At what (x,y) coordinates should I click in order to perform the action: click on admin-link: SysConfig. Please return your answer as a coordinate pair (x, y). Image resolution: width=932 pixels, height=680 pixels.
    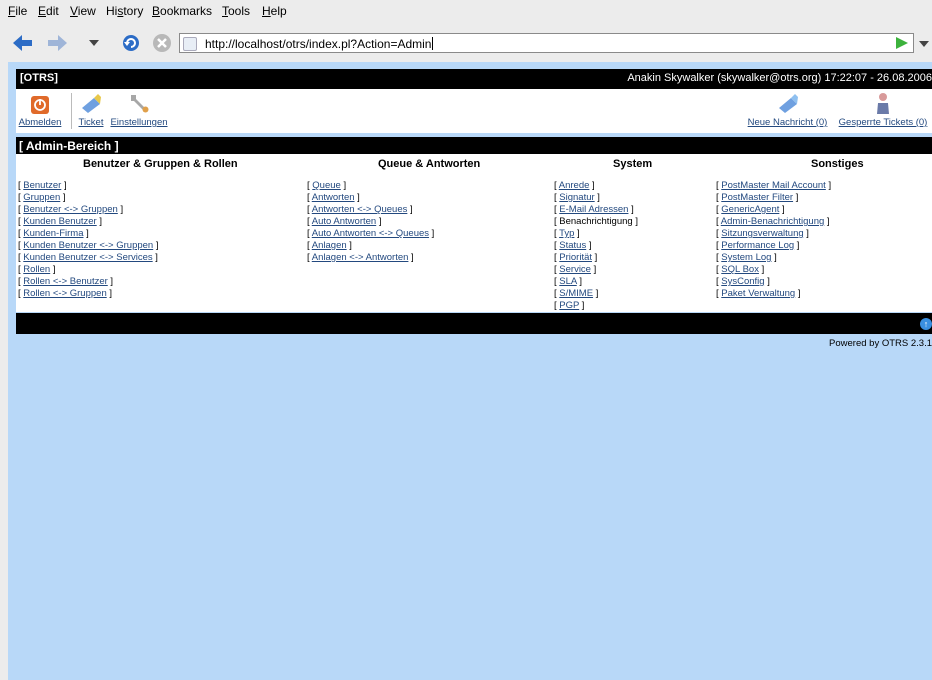
    Looking at the image, I should click on (742, 281).